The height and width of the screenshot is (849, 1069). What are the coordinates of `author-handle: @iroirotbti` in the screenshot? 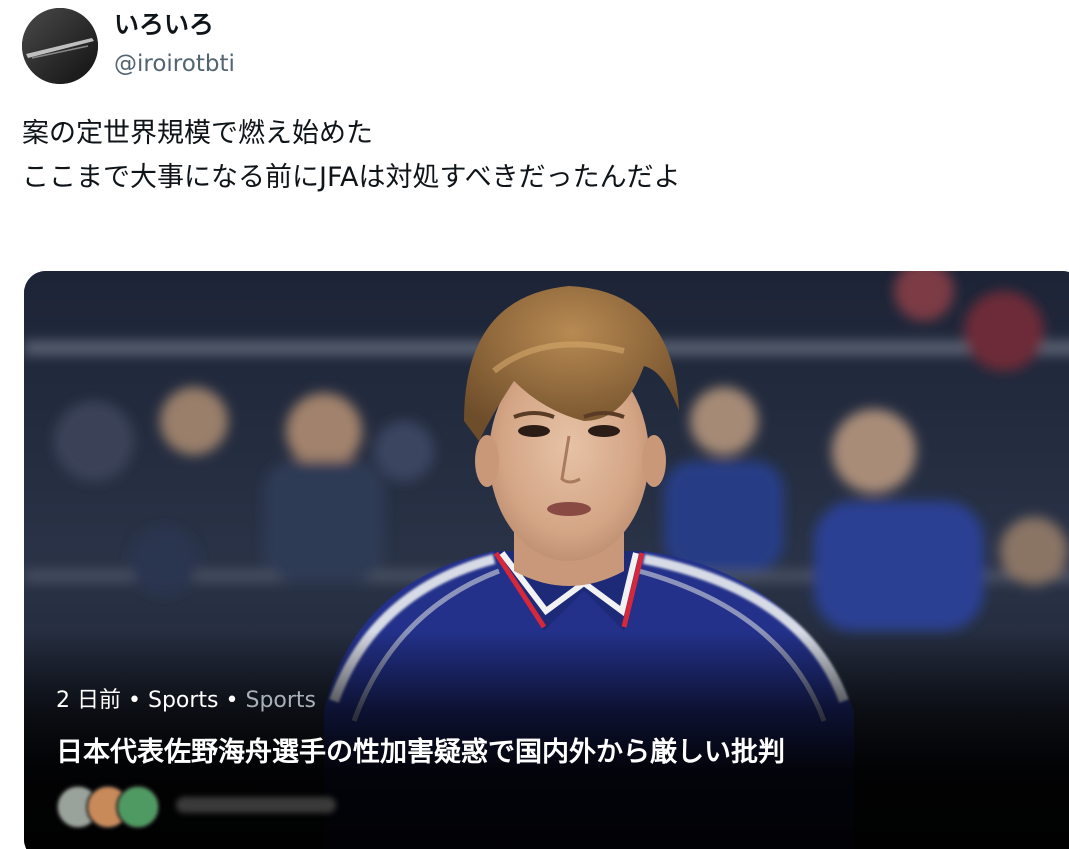 It's located at (174, 64).